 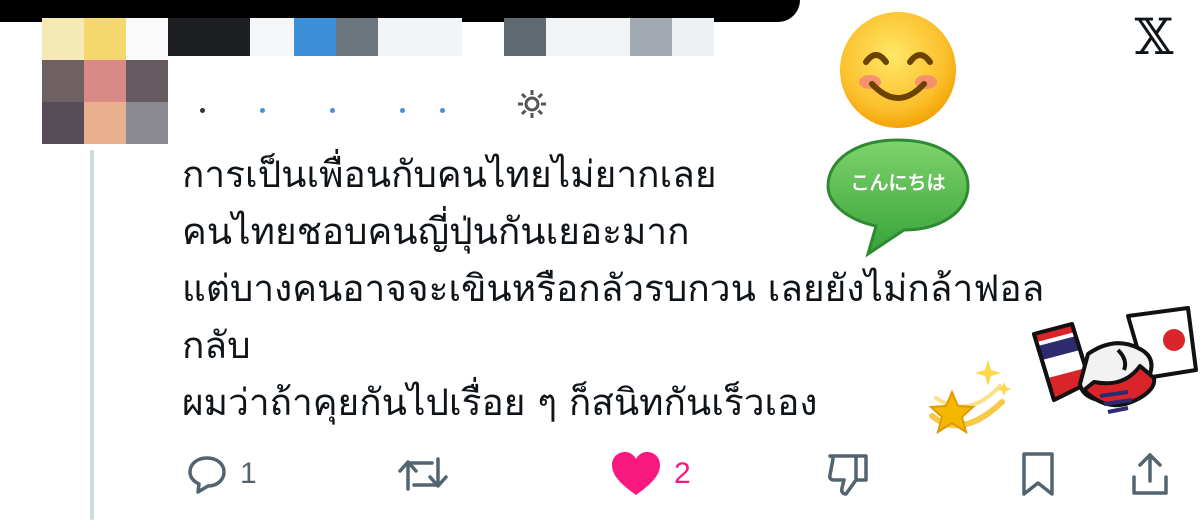 I want to click on redacted-handle, so click(x=345, y=112).